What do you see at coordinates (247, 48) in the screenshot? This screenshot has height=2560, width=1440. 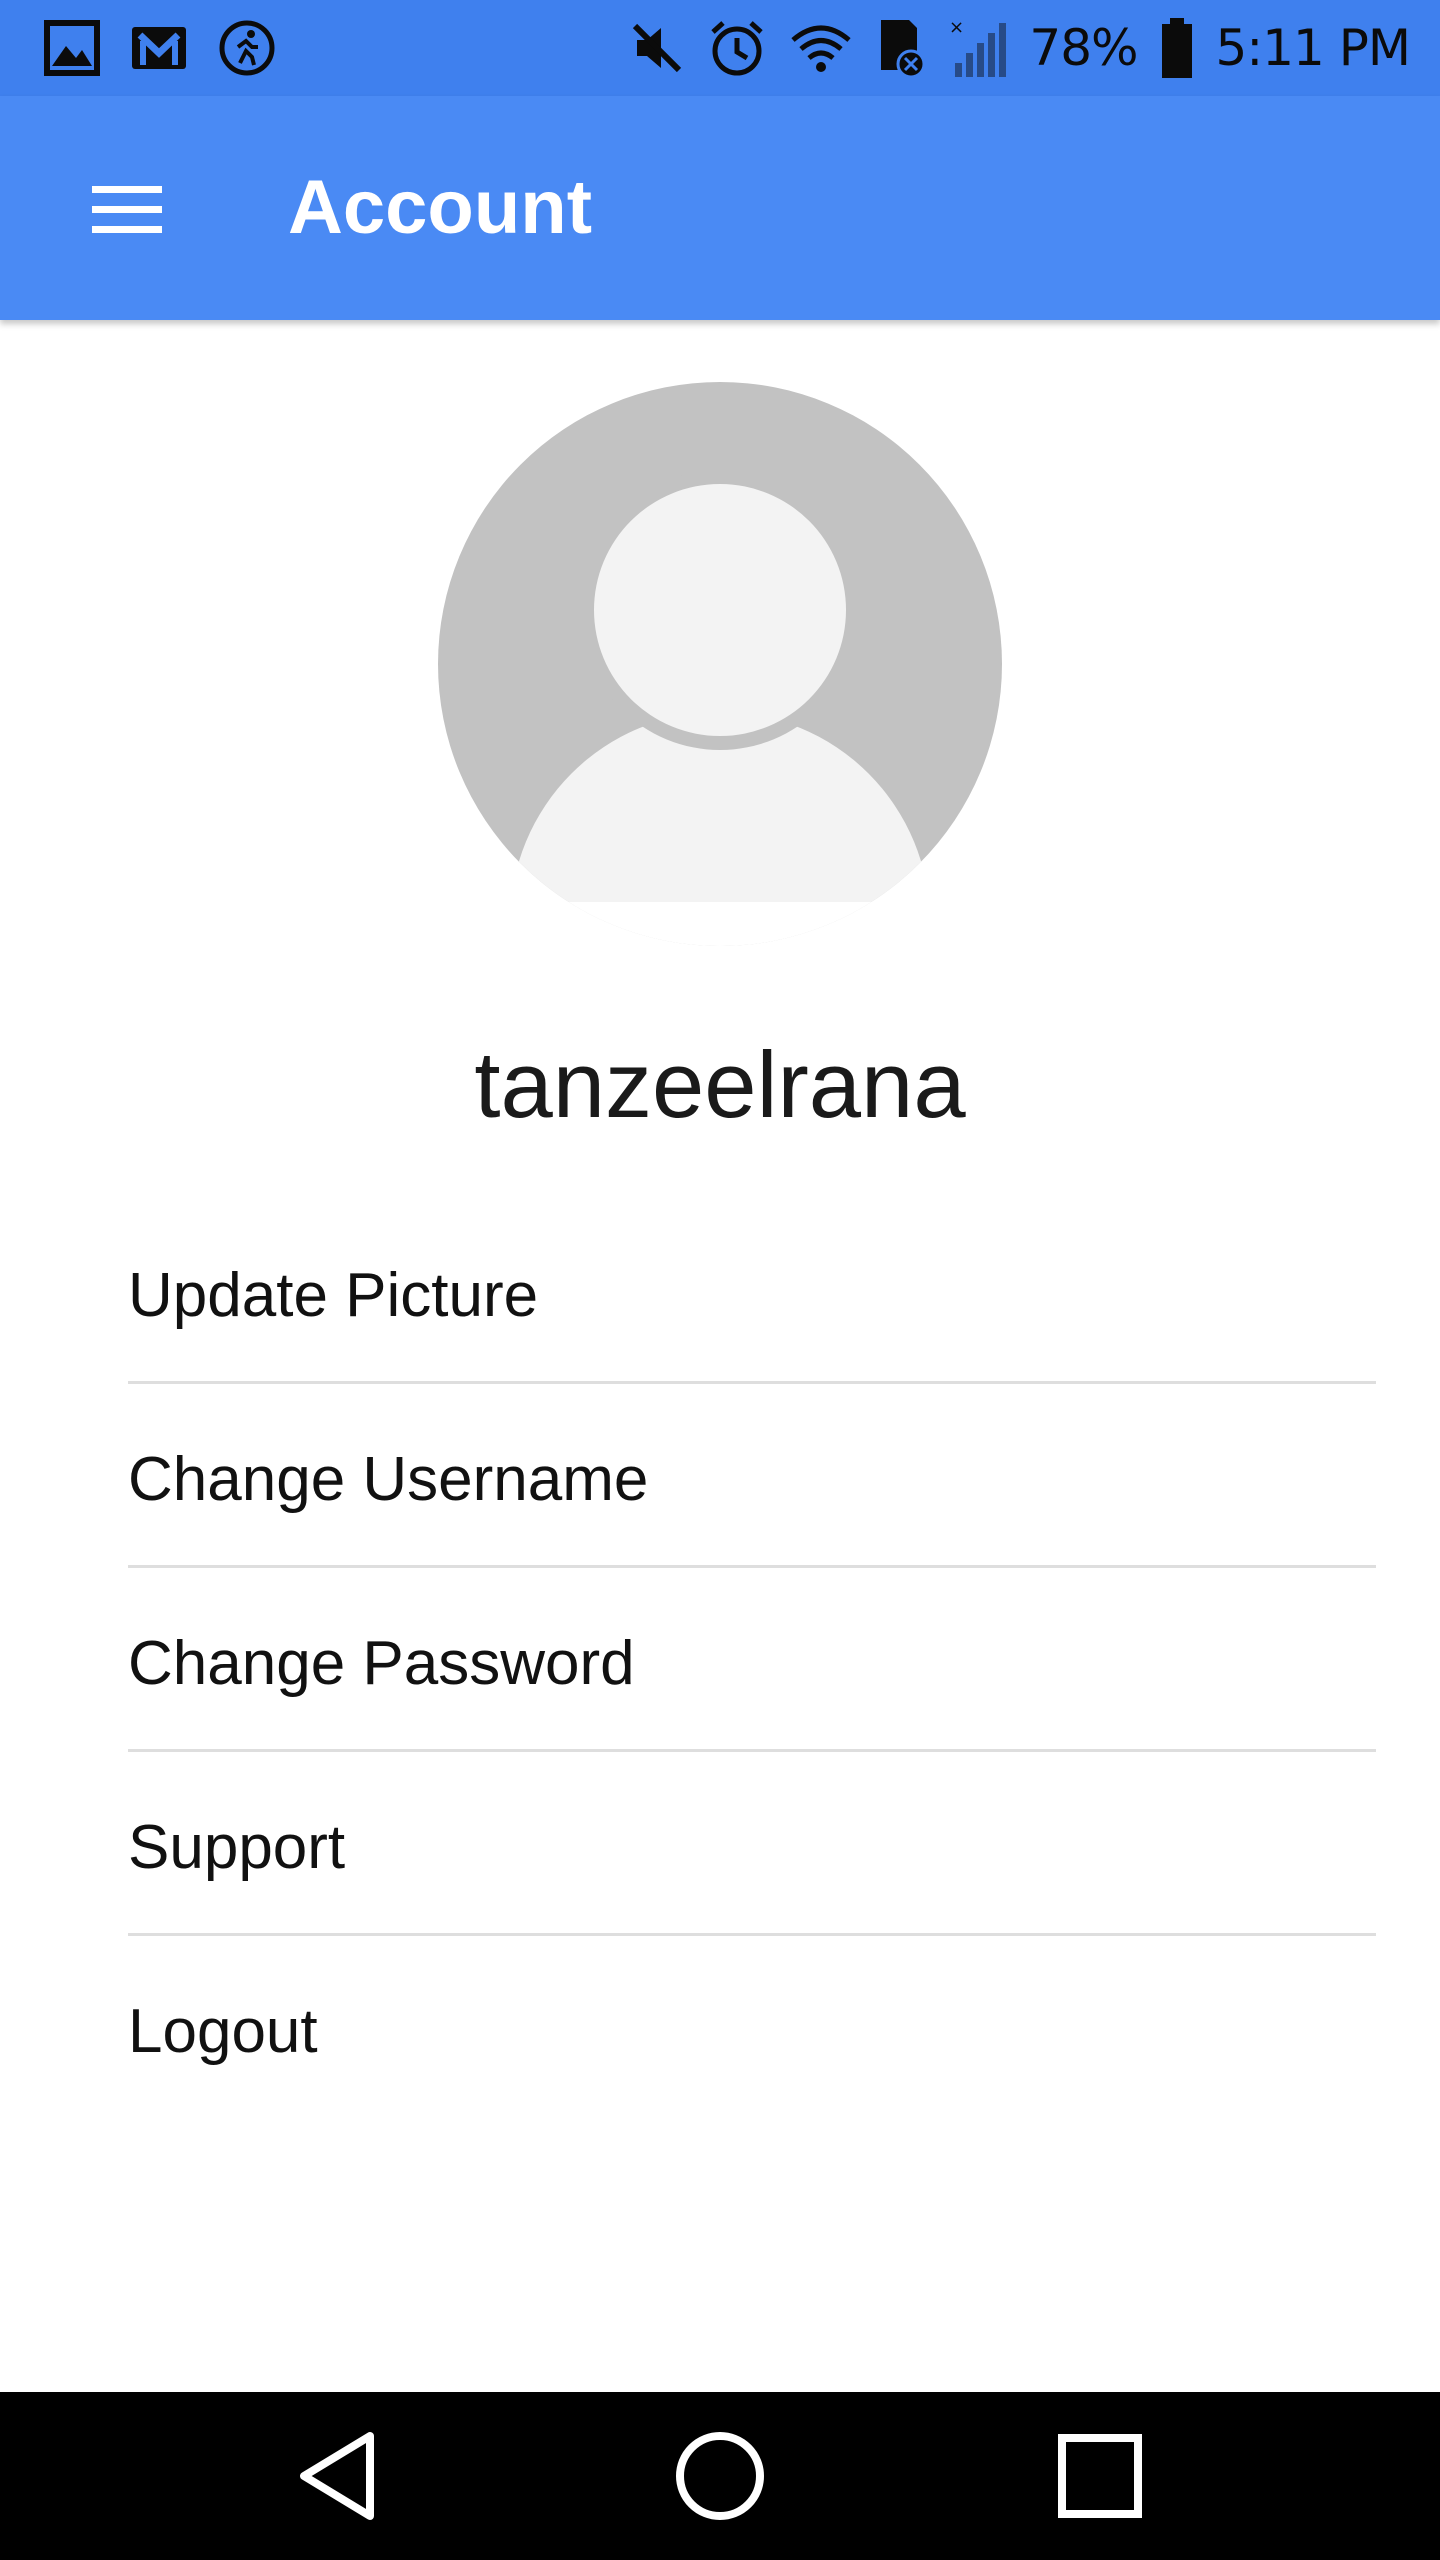 I see `fitness-activity-icon` at bounding box center [247, 48].